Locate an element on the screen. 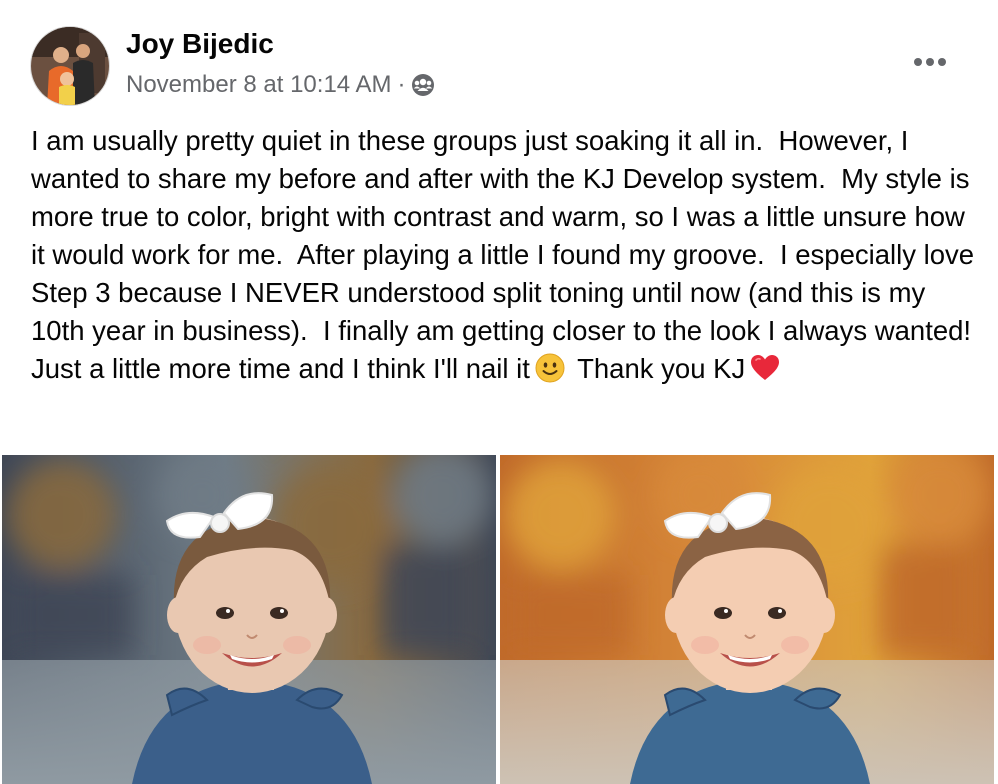 The image size is (998, 784). red-heart-emoji is located at coordinates (765, 368).